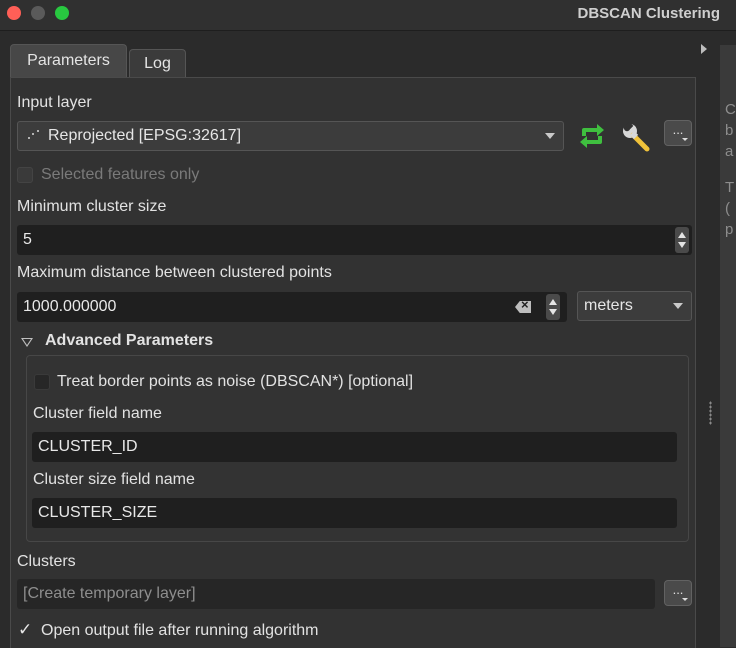 The image size is (736, 648). Describe the element at coordinates (728, 346) in the screenshot. I see `help-text-area: C b a T ( p` at that location.